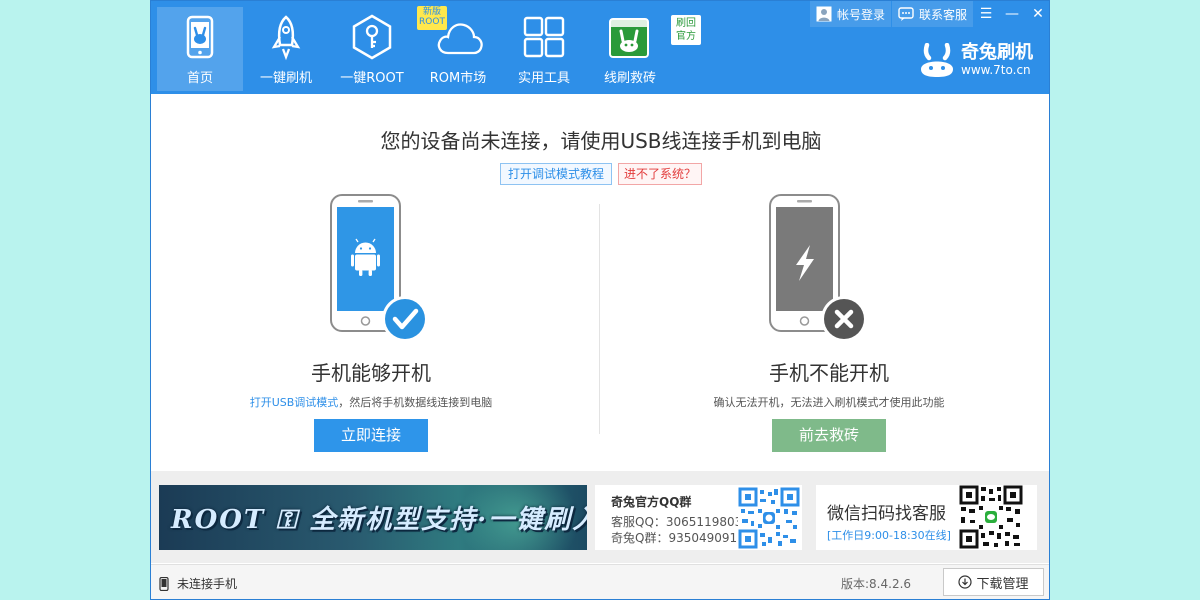 Image resolution: width=1200 pixels, height=600 pixels. What do you see at coordinates (285, 78) in the screenshot?
I see `nav-label: 一键刷机` at bounding box center [285, 78].